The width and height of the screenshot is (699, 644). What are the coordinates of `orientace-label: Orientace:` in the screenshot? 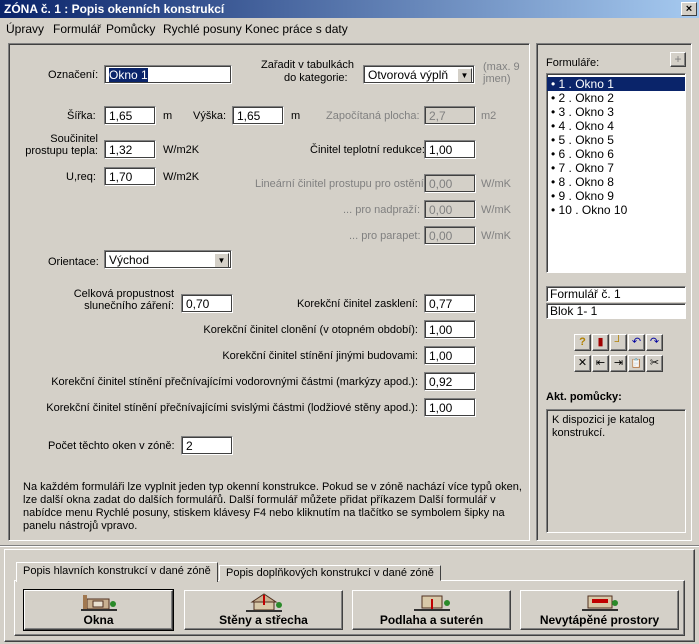 It's located at (73, 262).